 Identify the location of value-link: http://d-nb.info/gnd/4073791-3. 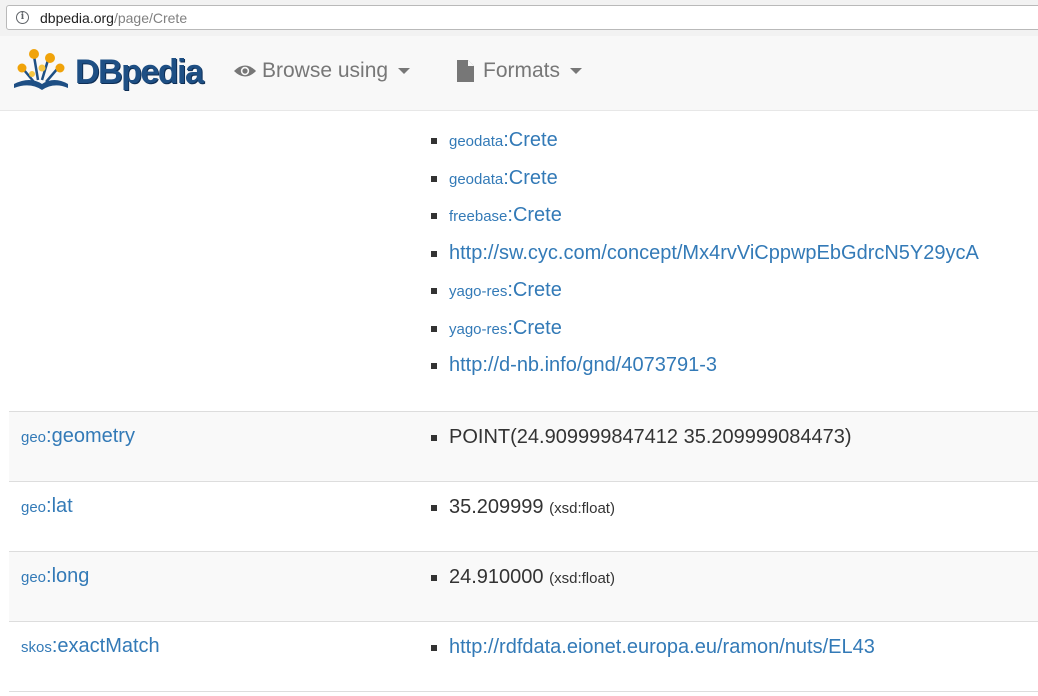
(583, 365).